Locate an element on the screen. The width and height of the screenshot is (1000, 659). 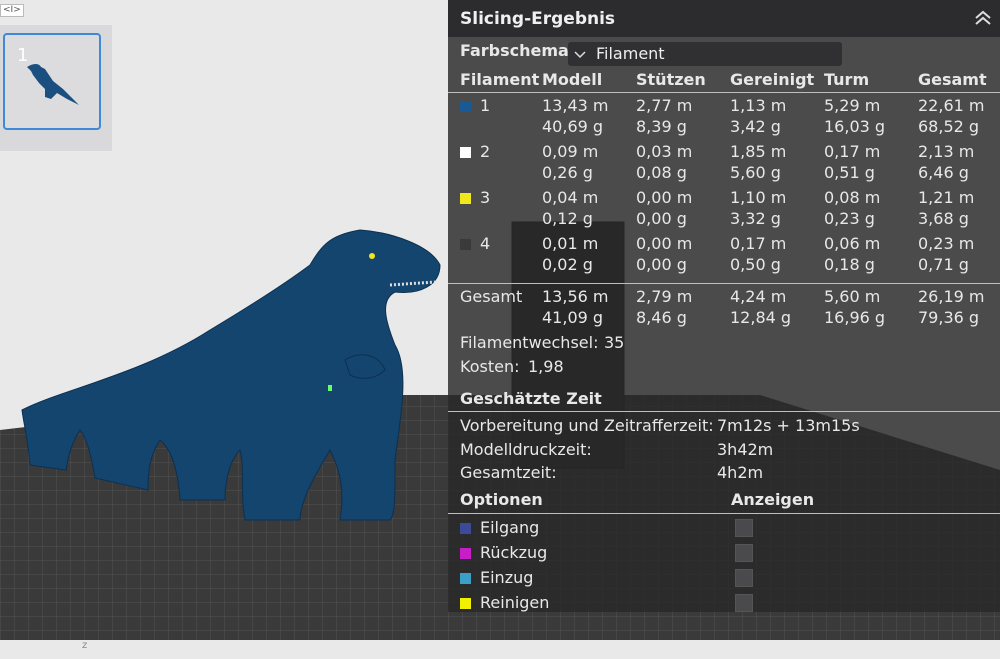
total-length-cell: 13,56 m is located at coordinates (575, 296).